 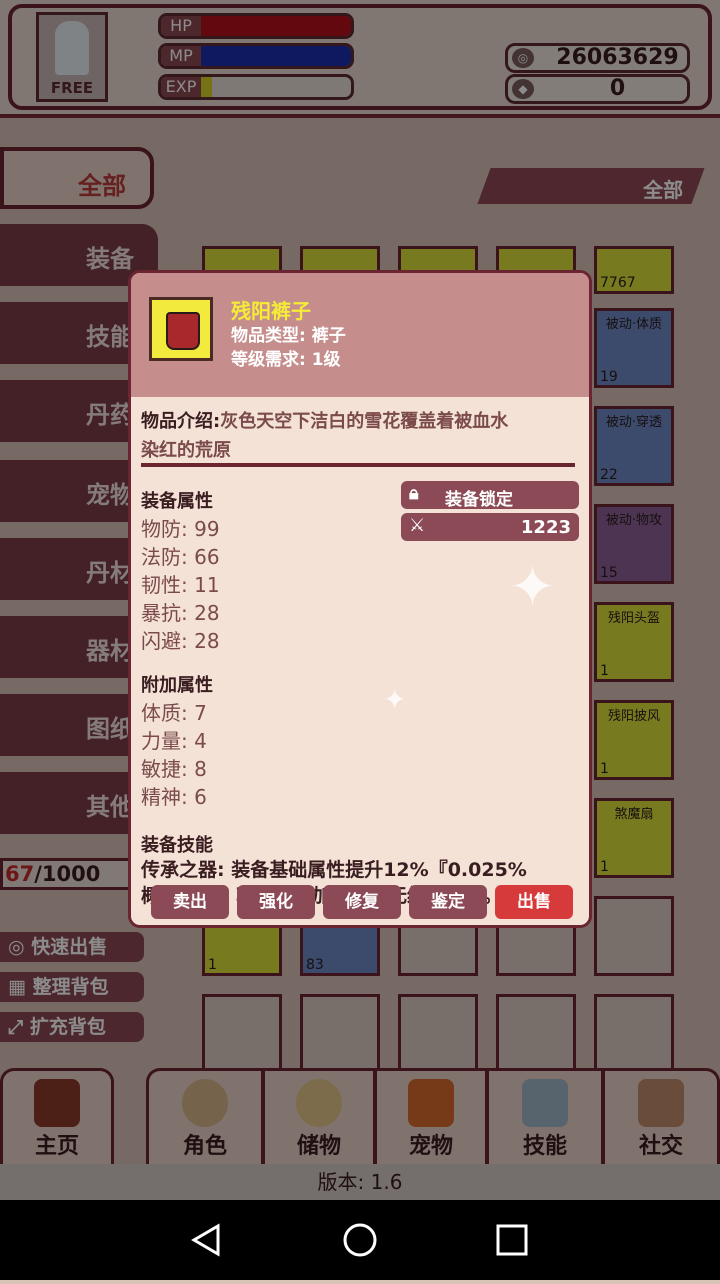 What do you see at coordinates (545, 527) in the screenshot?
I see `power-value: 1223` at bounding box center [545, 527].